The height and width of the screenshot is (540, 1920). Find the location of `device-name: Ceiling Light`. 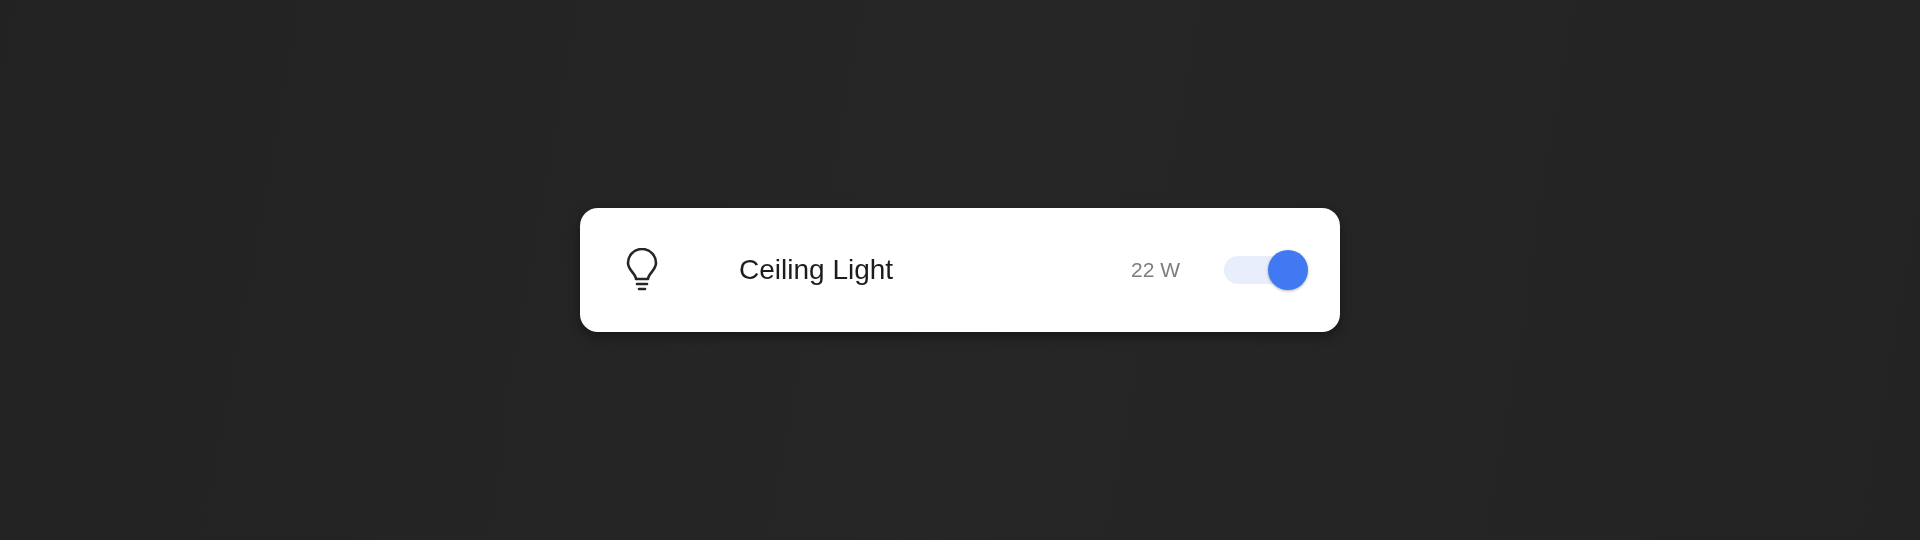

device-name: Ceiling Light is located at coordinates (816, 270).